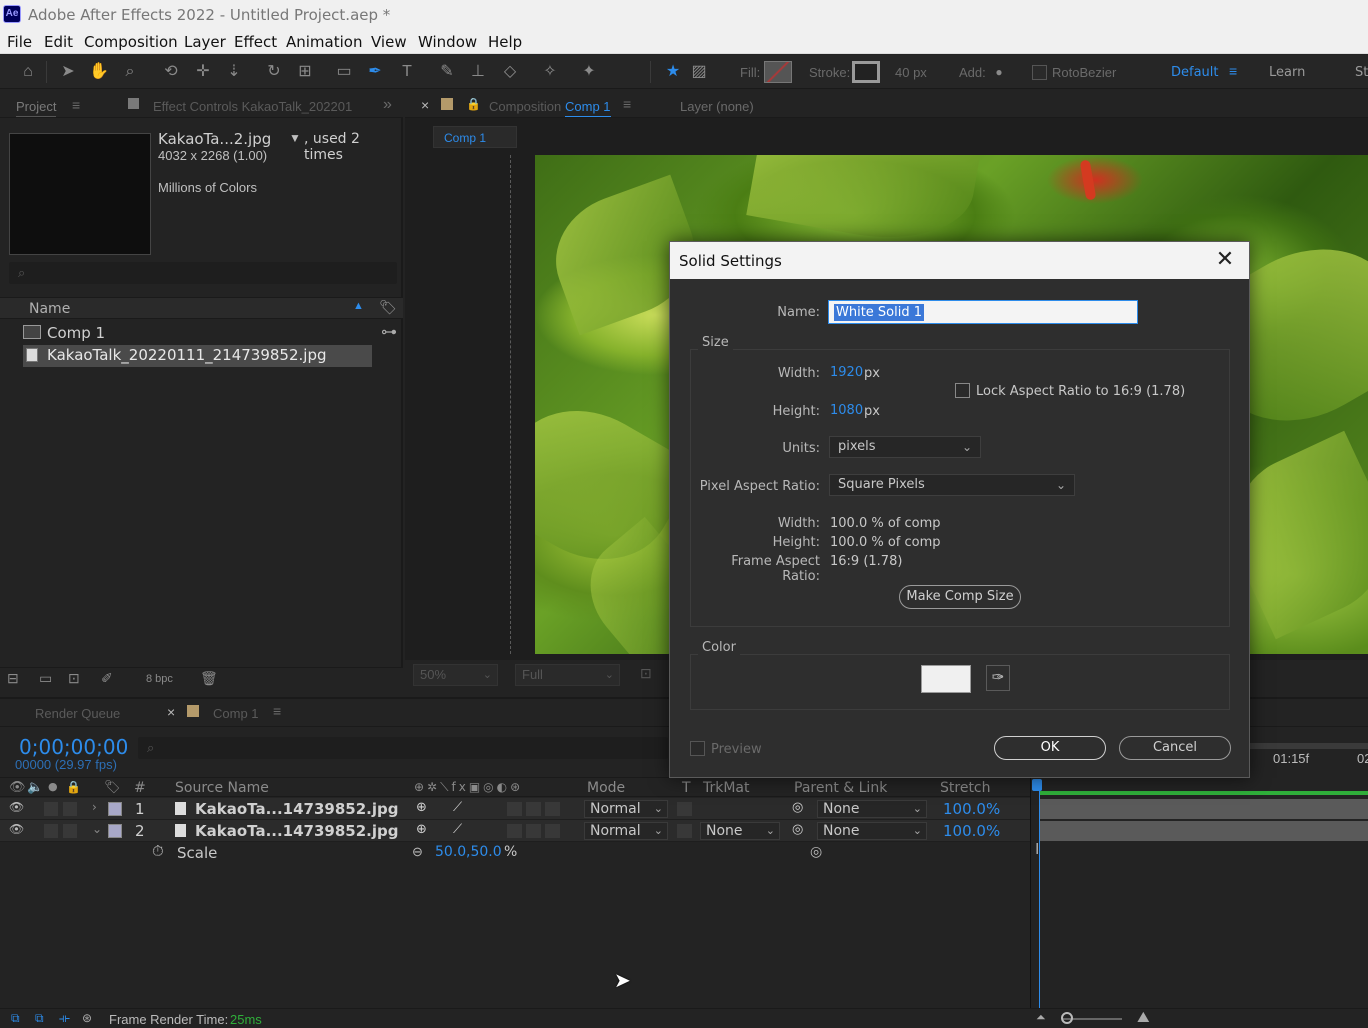 The image size is (1368, 1028). I want to click on current-timecode: 0;00;00;00, so click(73, 747).